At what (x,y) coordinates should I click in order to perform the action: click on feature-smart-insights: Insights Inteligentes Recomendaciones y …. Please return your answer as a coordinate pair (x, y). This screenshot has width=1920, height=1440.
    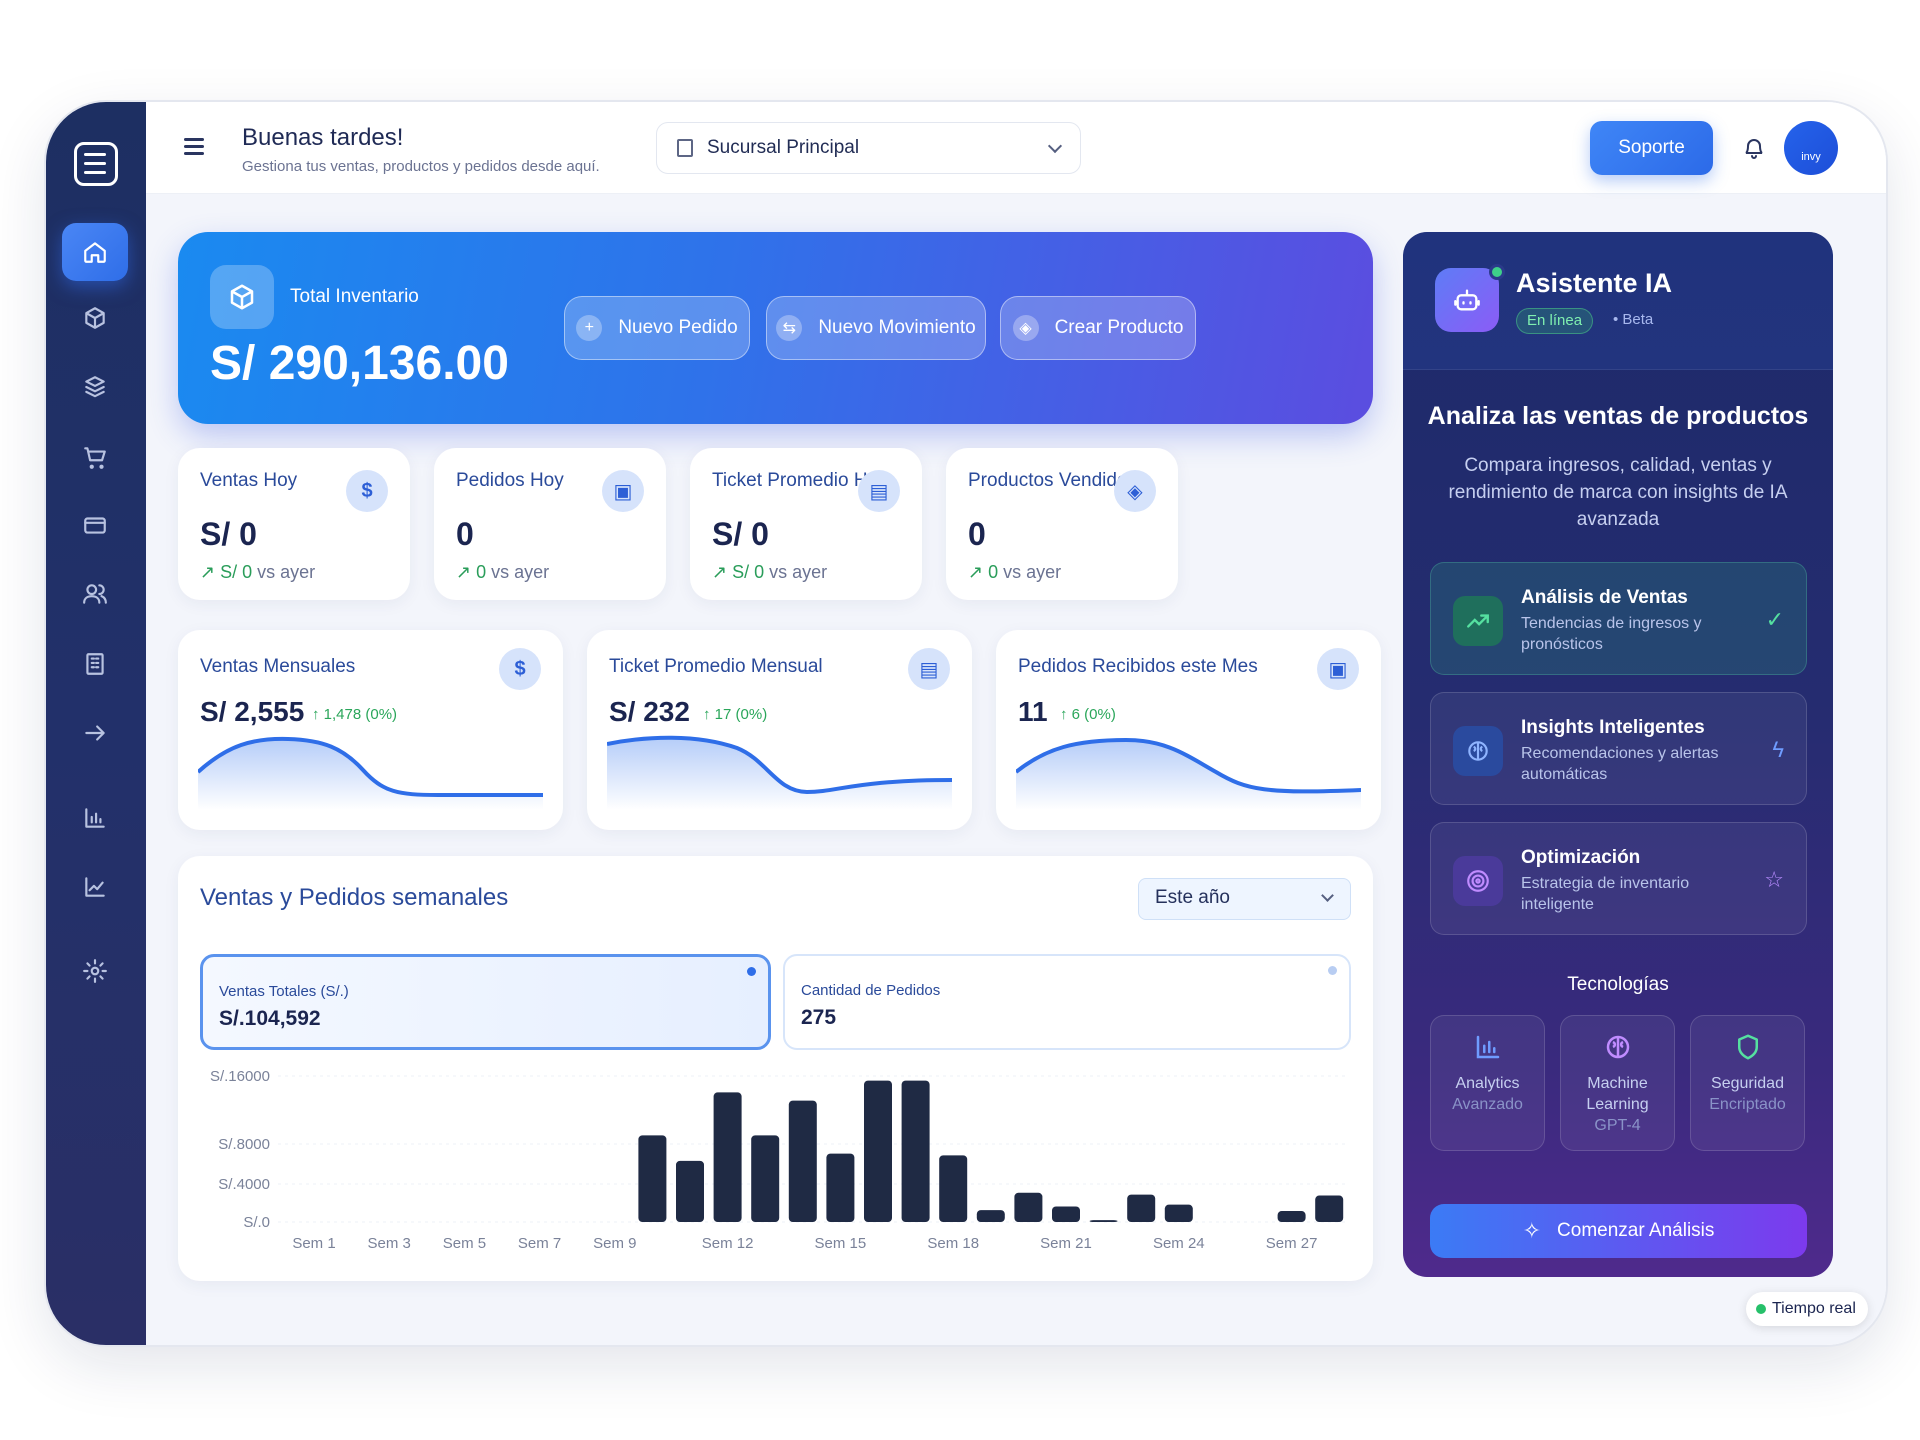
    Looking at the image, I should click on (1618, 748).